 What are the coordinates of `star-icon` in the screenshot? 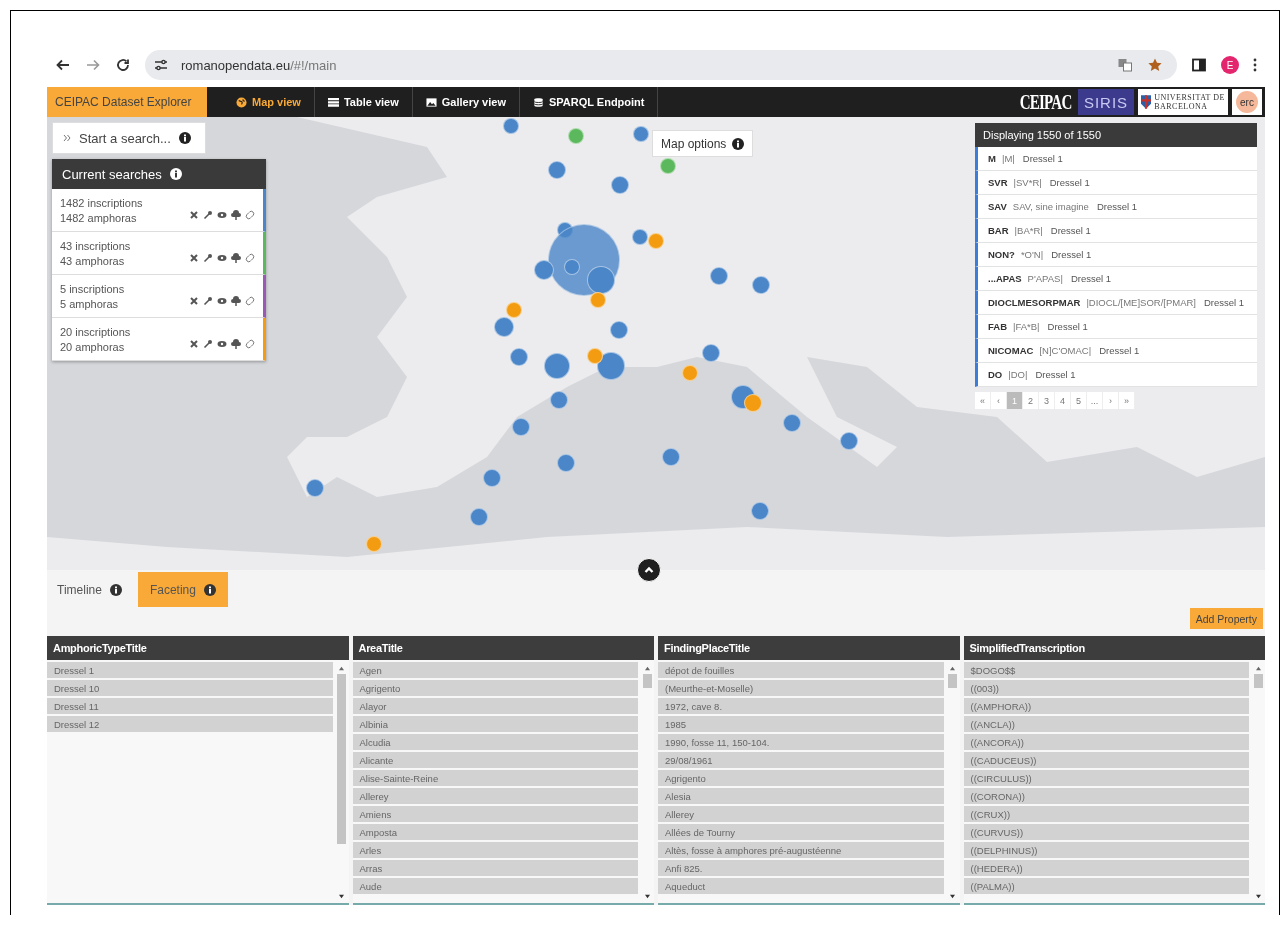 It's located at (1155, 65).